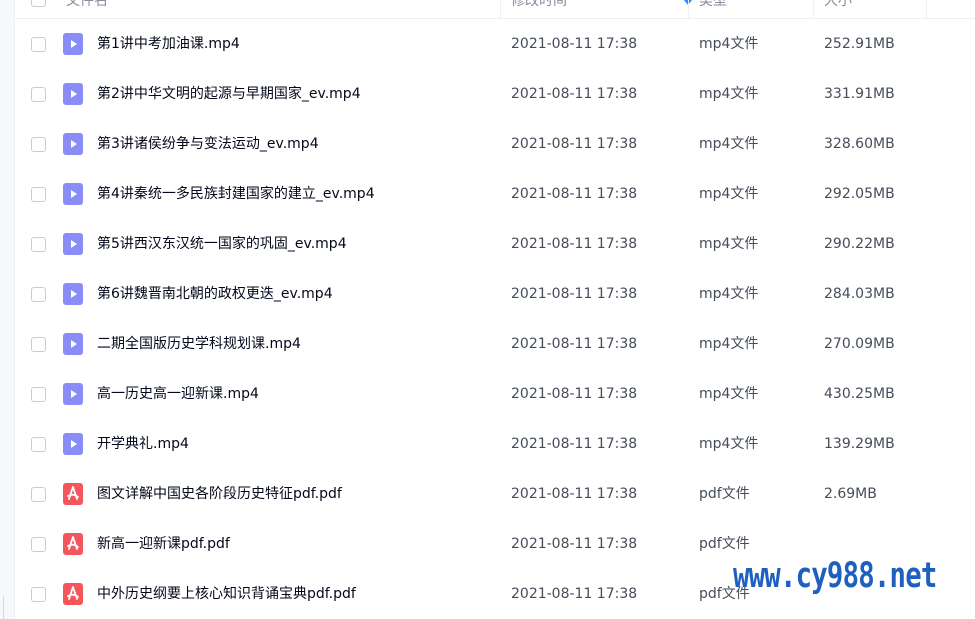 The image size is (975, 619). What do you see at coordinates (143, 444) in the screenshot?
I see `file-name: 开学典礼.mp4` at bounding box center [143, 444].